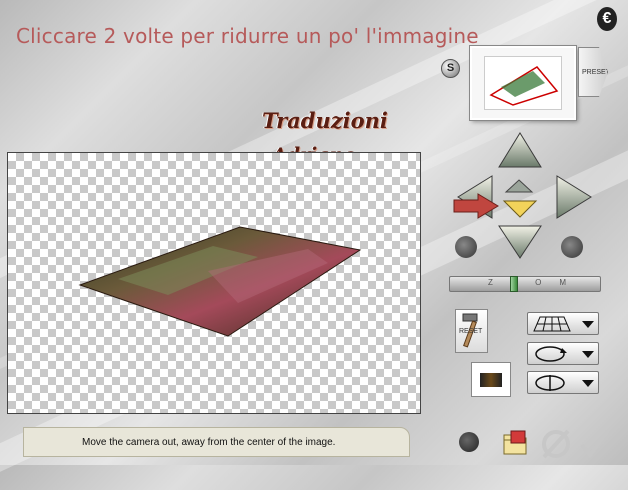  I want to click on camera-in-button, so click(519, 186).